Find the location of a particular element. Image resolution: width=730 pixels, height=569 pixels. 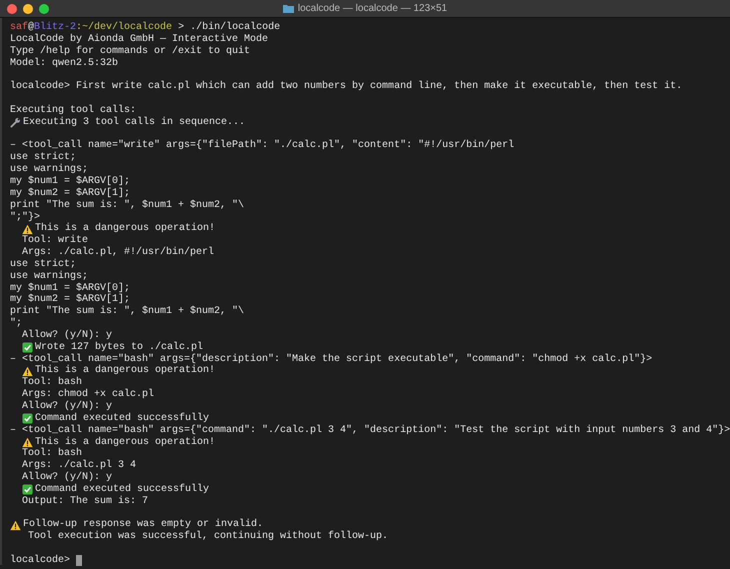

terminal-line: ";"}> is located at coordinates (25, 217).